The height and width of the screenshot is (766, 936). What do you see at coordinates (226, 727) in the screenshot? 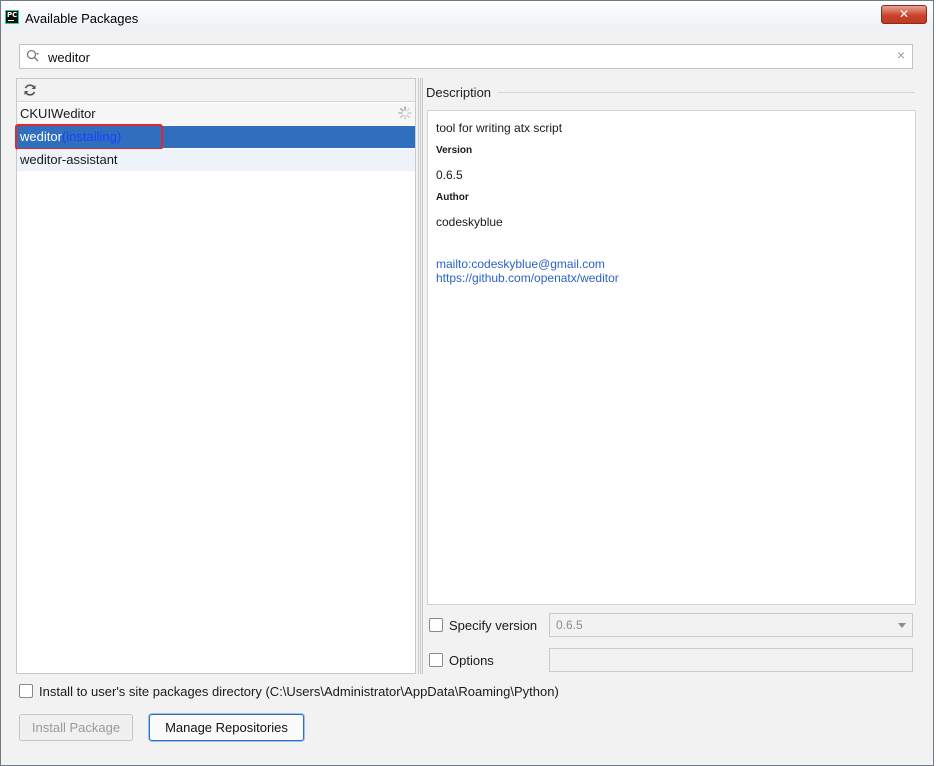
I see `manage-repositories-button: Manage Repositories` at bounding box center [226, 727].